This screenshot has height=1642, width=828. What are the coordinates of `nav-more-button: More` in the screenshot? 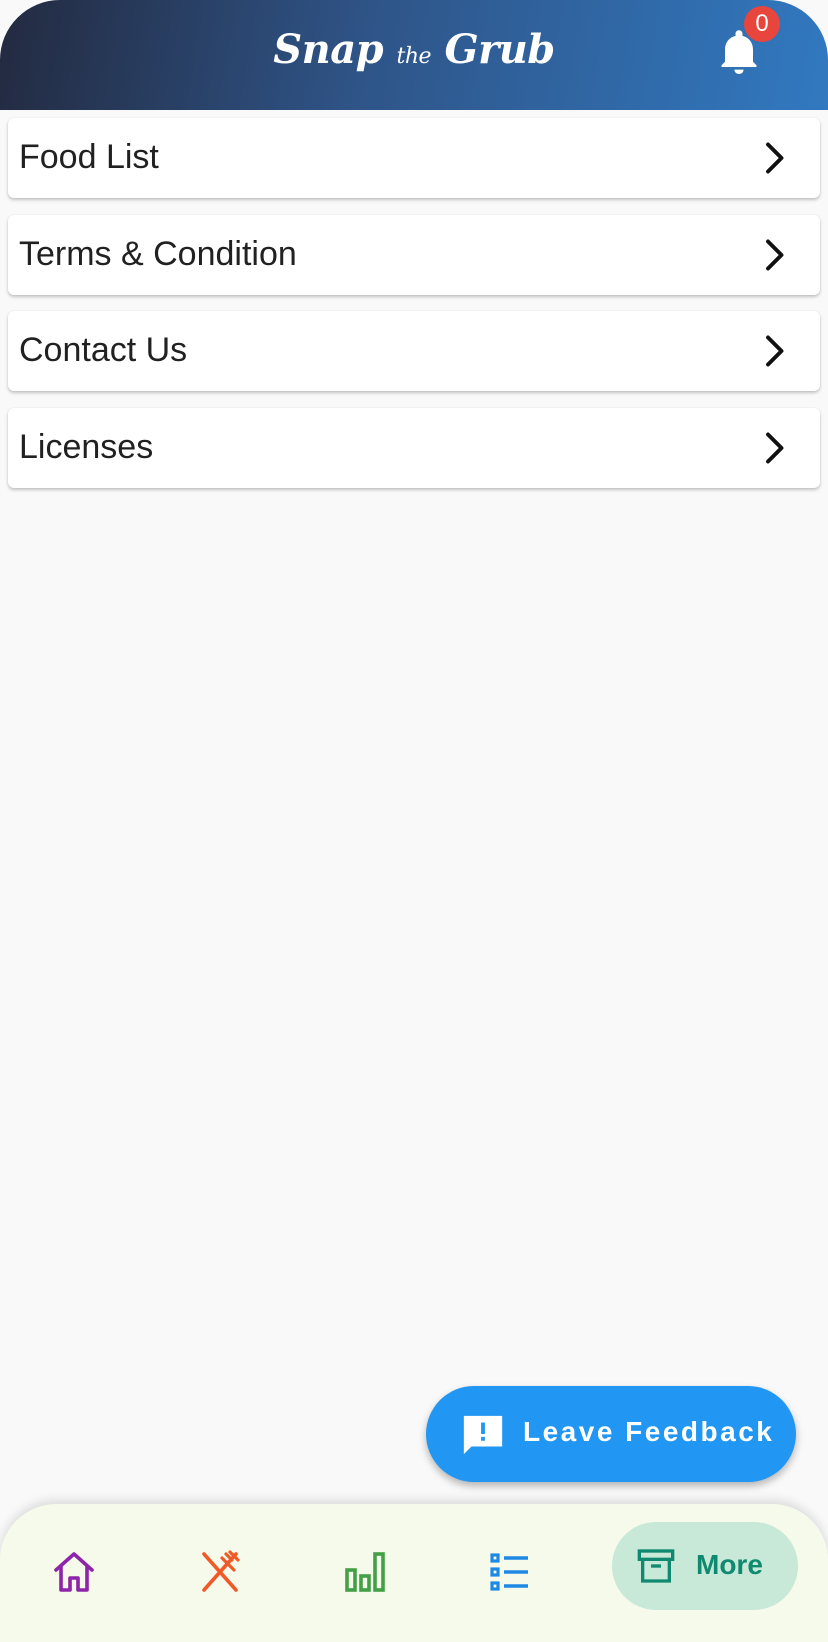 It's located at (705, 1566).